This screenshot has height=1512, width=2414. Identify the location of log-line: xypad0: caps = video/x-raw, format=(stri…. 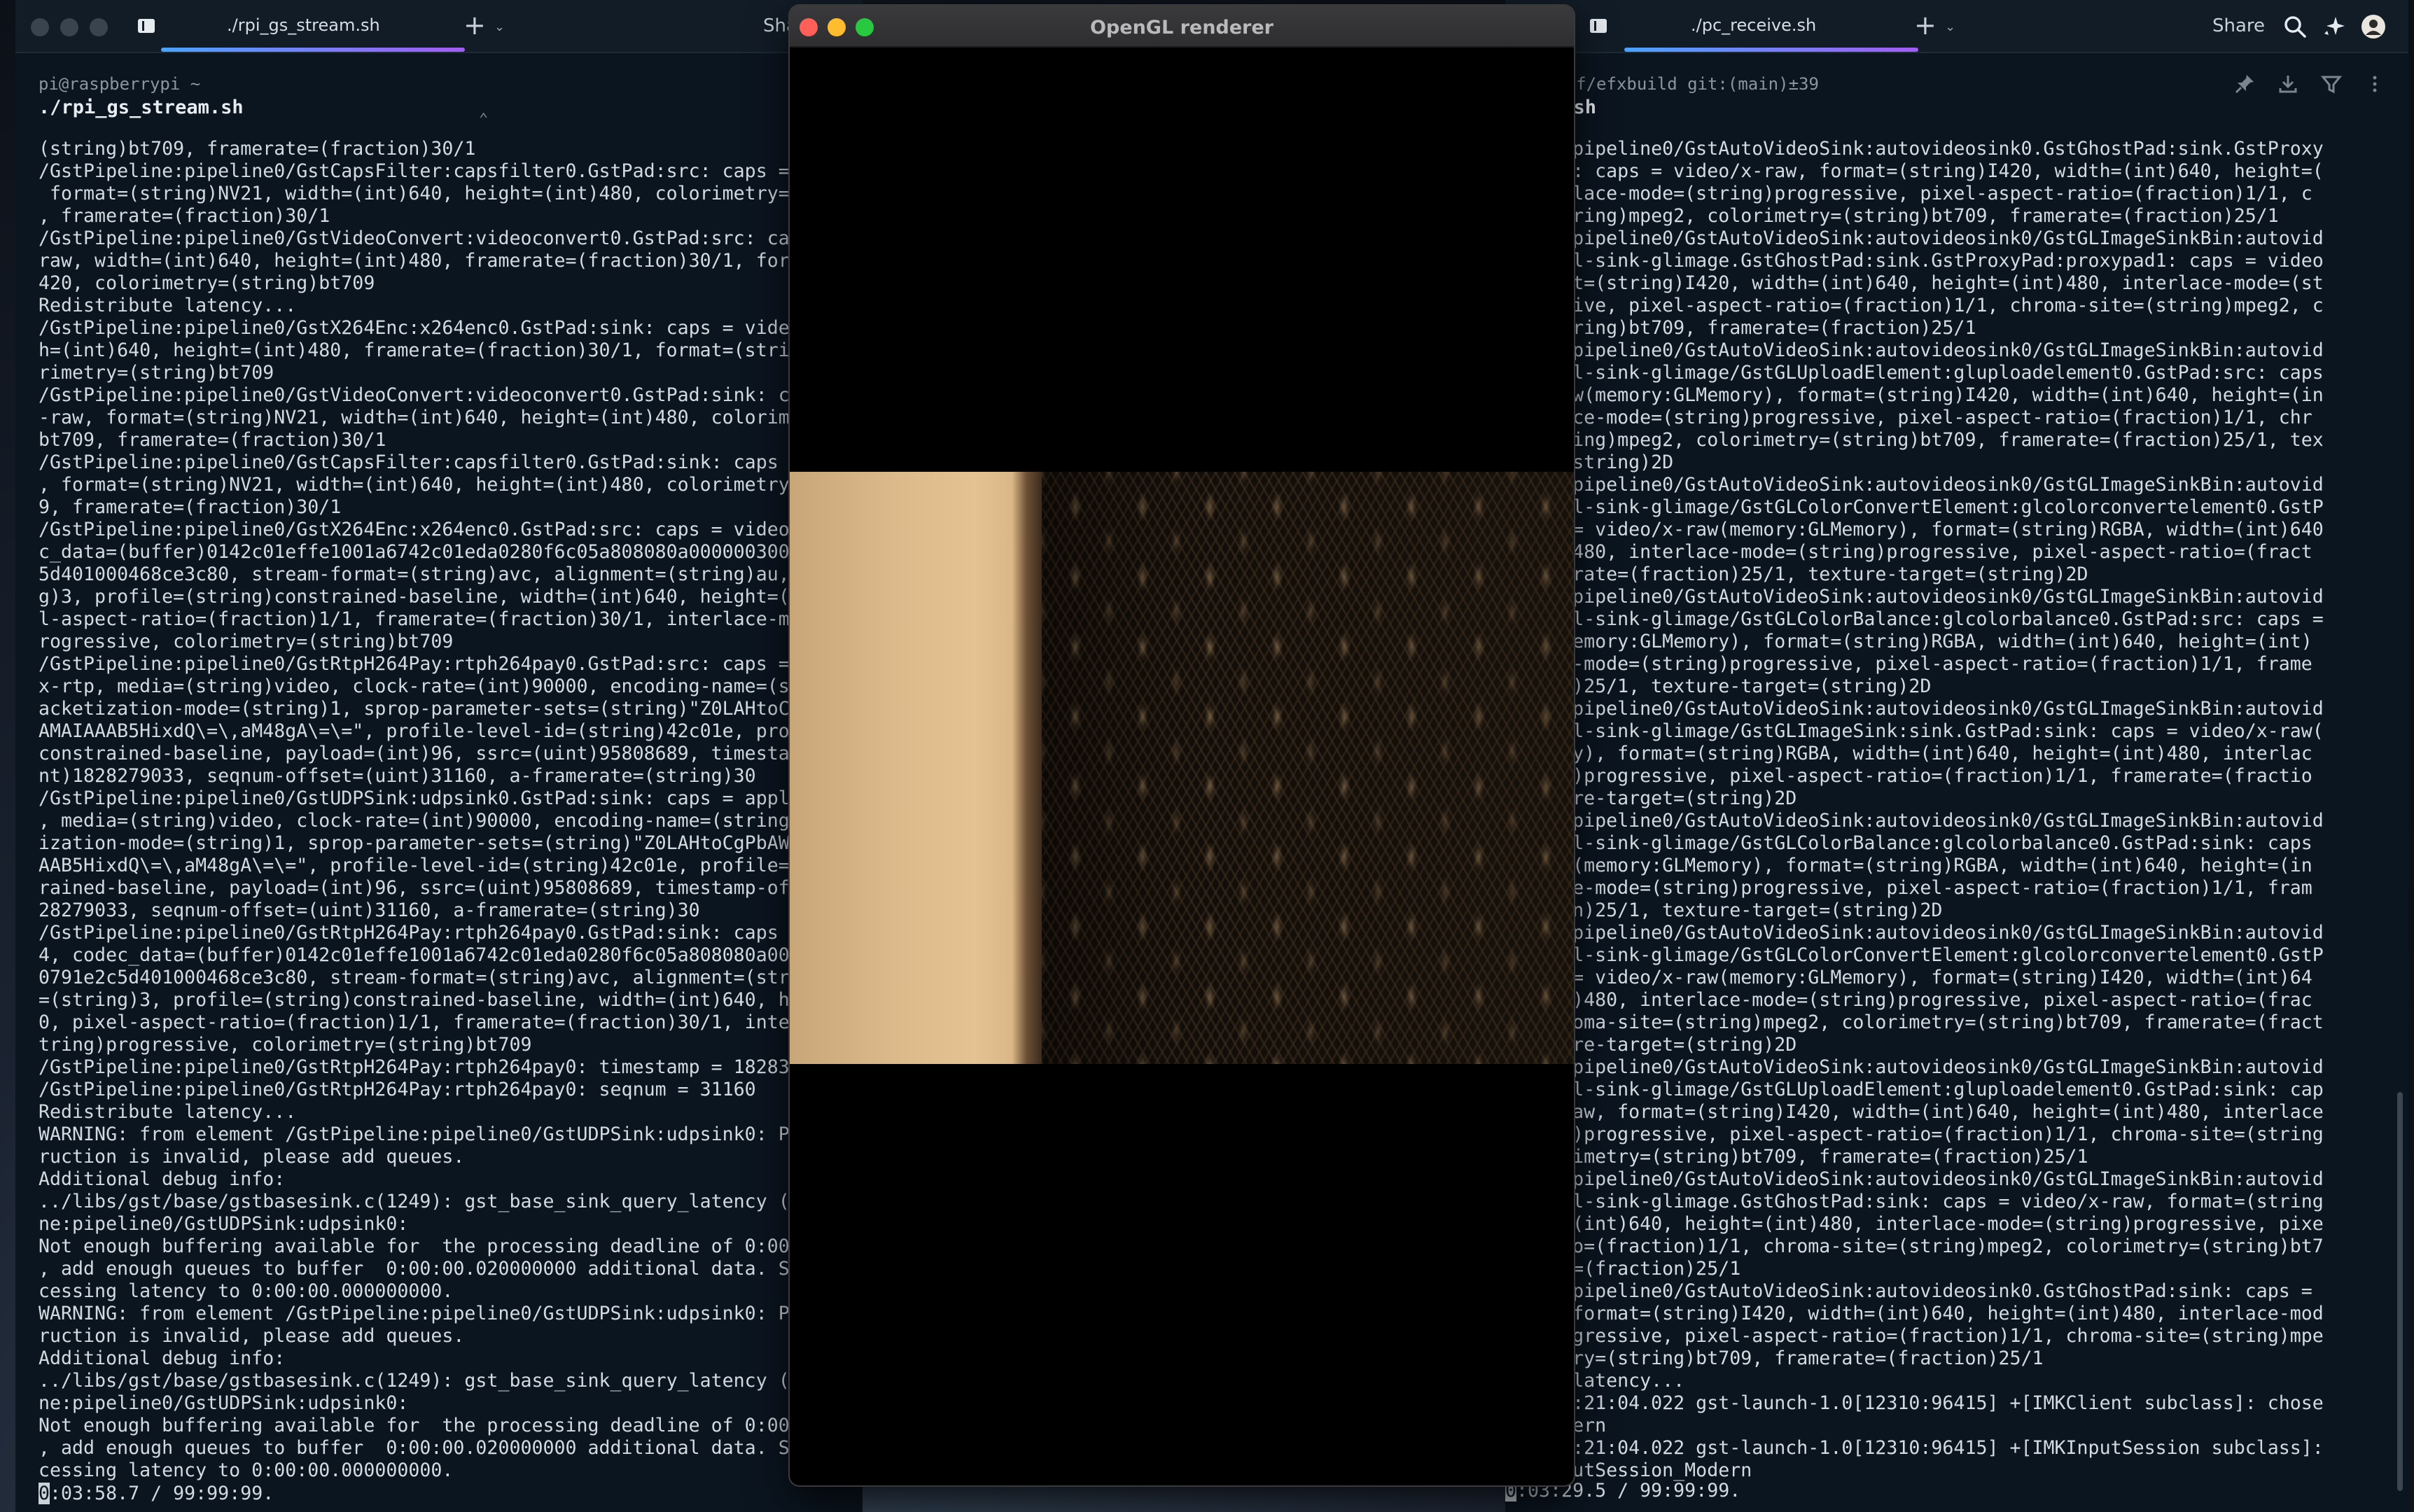
(1914, 171).